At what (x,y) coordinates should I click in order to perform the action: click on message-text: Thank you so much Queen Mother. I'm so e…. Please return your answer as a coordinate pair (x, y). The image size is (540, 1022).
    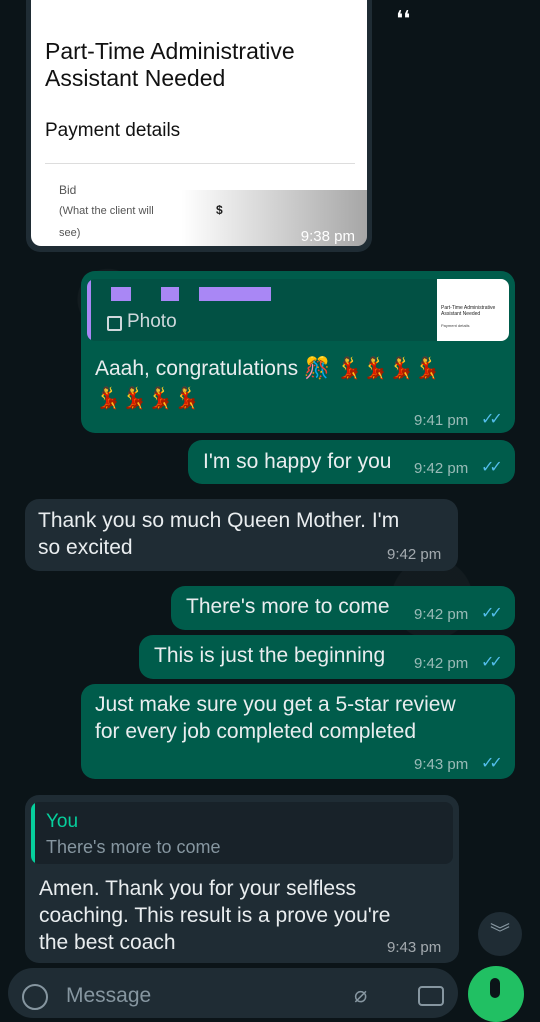
    Looking at the image, I should click on (219, 534).